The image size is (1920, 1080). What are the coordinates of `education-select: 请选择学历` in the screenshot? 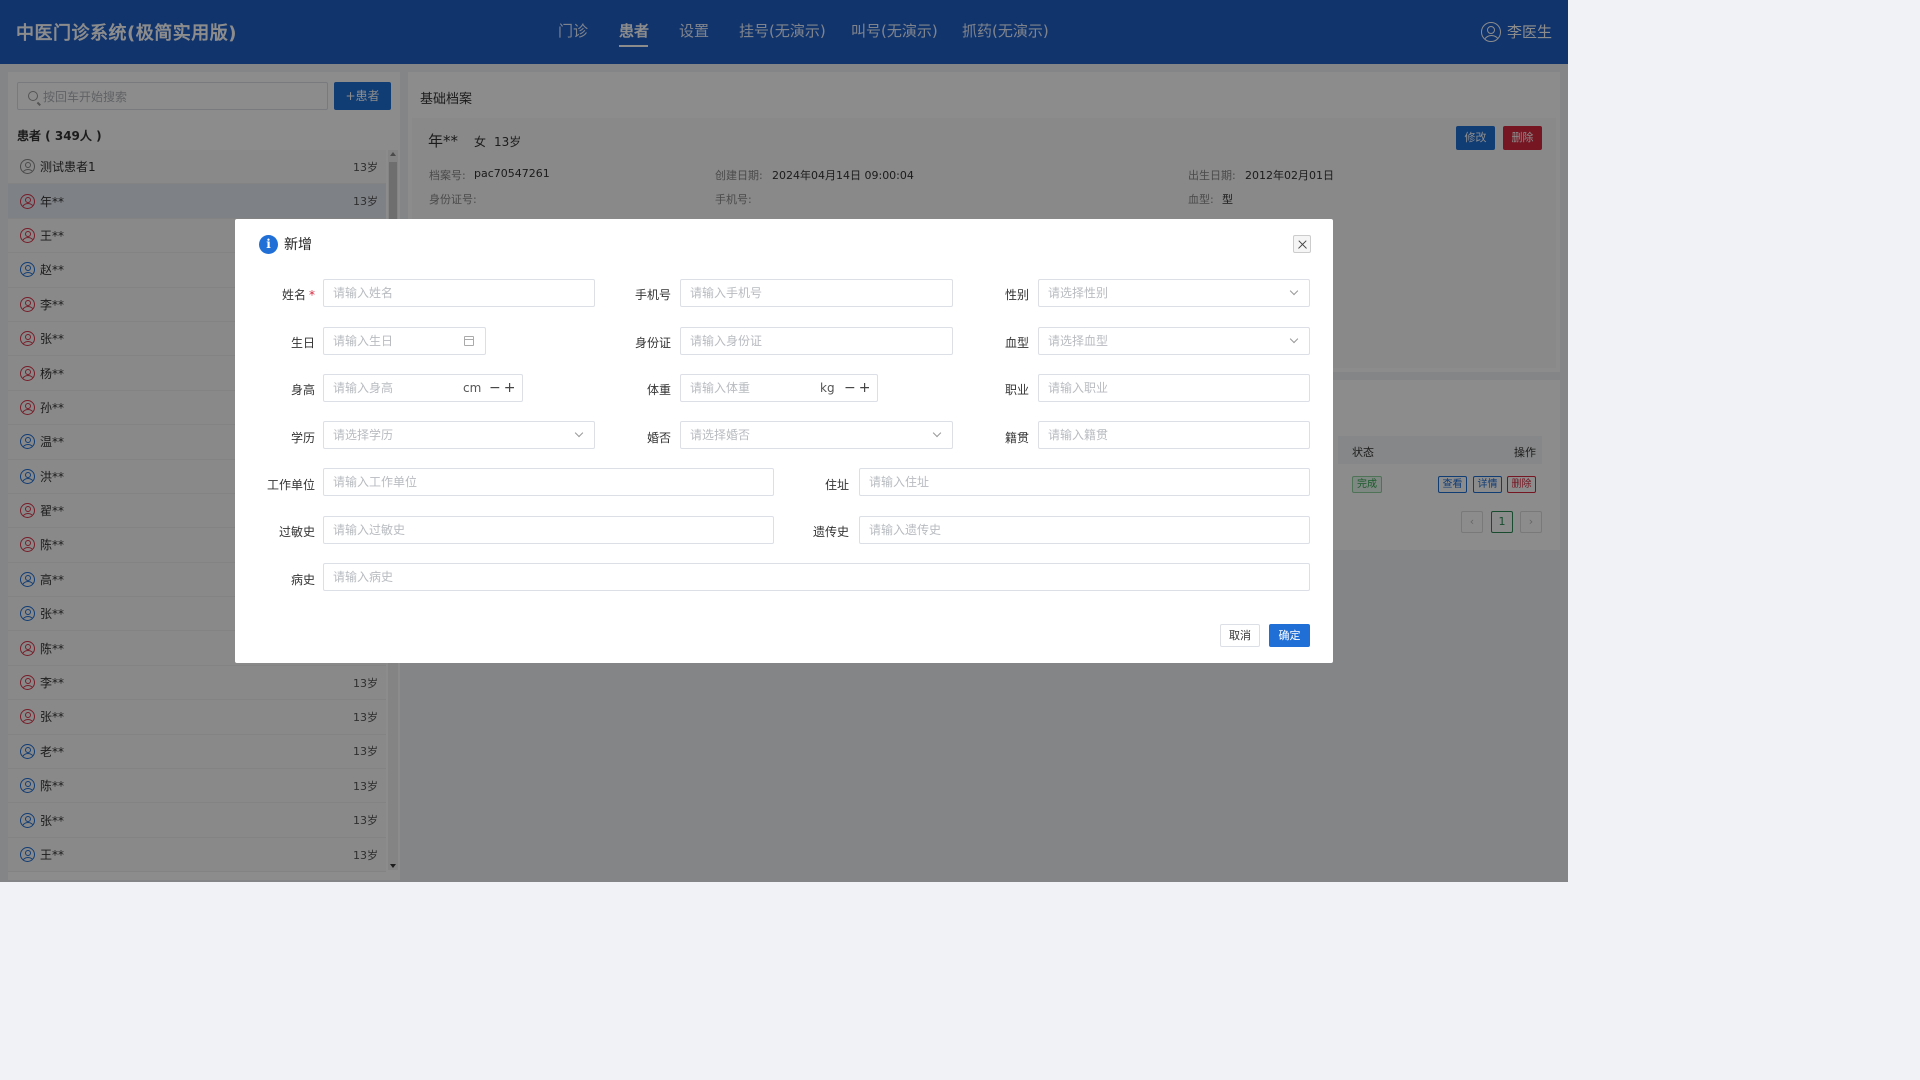 It's located at (459, 435).